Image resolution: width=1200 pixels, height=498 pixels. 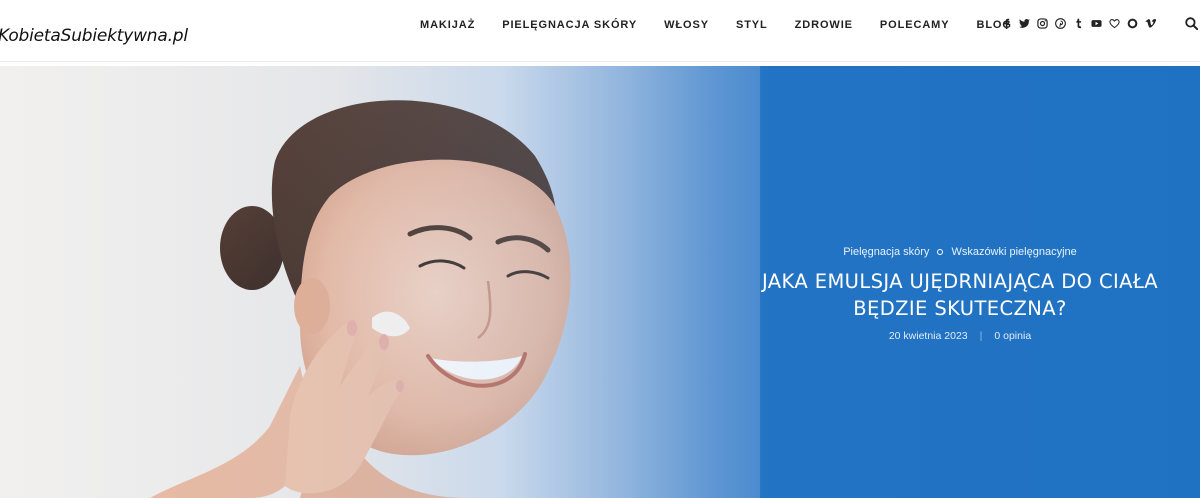 I want to click on circle-icon, so click(x=1132, y=23).